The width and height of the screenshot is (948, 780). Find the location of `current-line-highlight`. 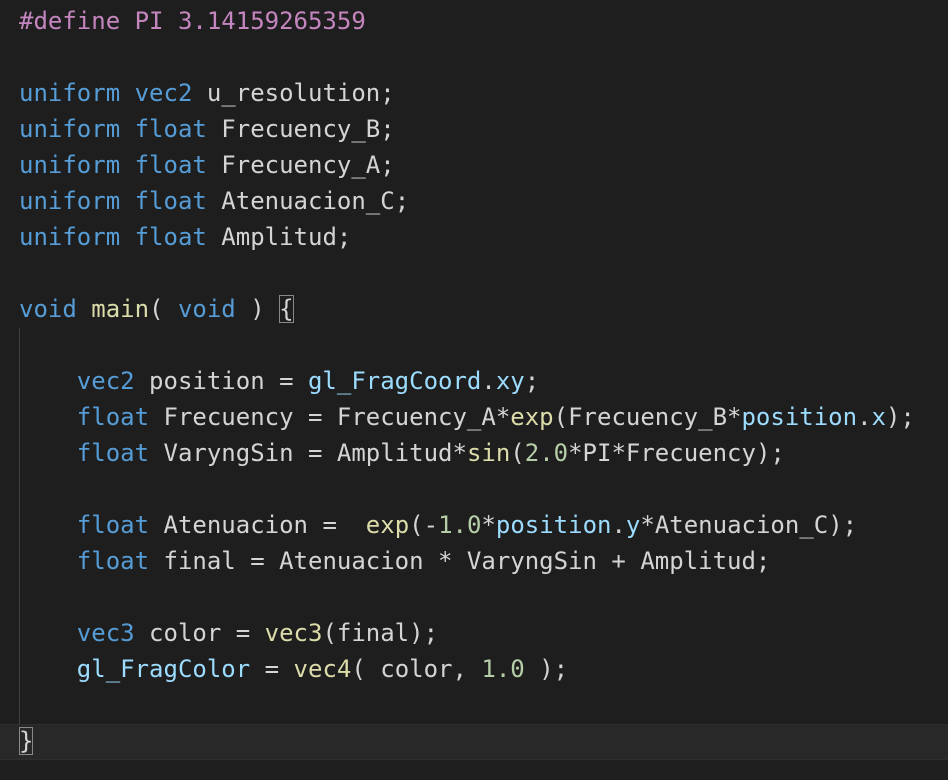

current-line-highlight is located at coordinates (474, 742).